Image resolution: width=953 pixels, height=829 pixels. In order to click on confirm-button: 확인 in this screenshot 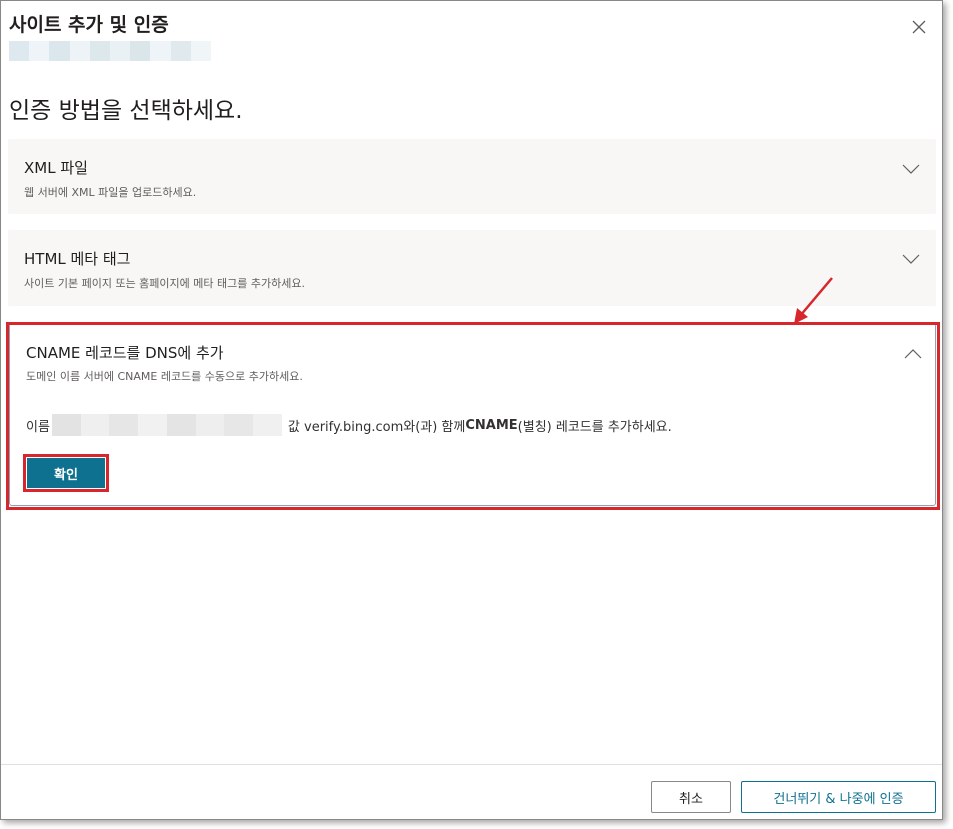, I will do `click(66, 473)`.